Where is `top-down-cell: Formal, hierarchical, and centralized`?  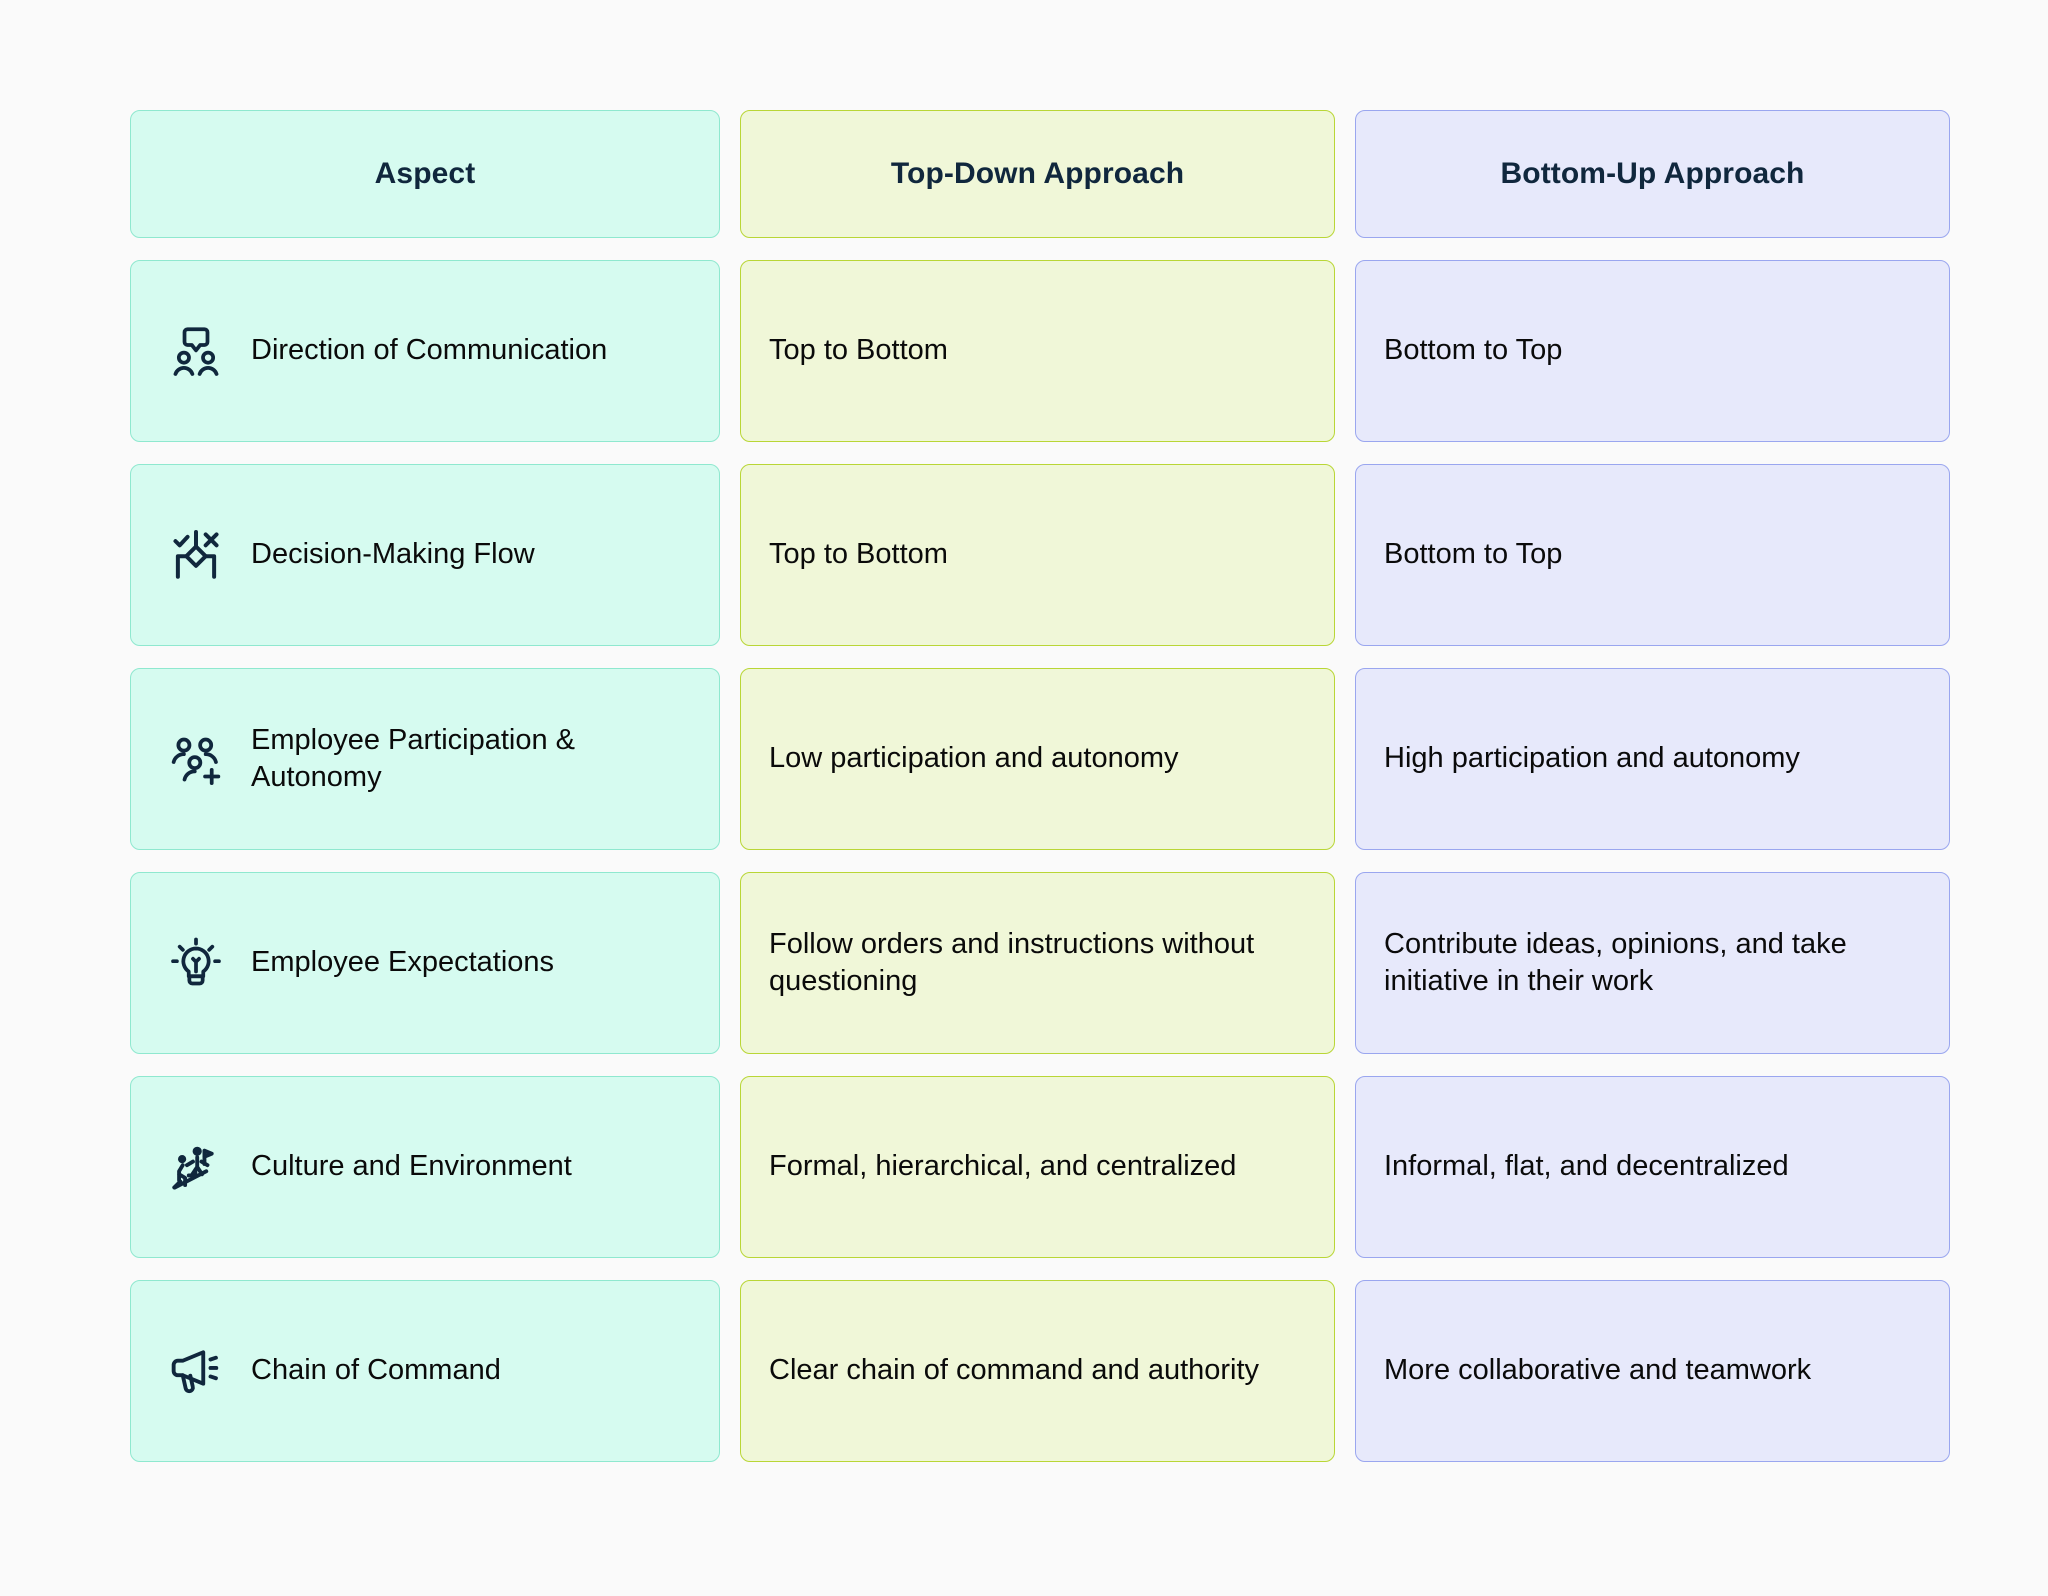
top-down-cell: Formal, hierarchical, and centralized is located at coordinates (1037, 1167).